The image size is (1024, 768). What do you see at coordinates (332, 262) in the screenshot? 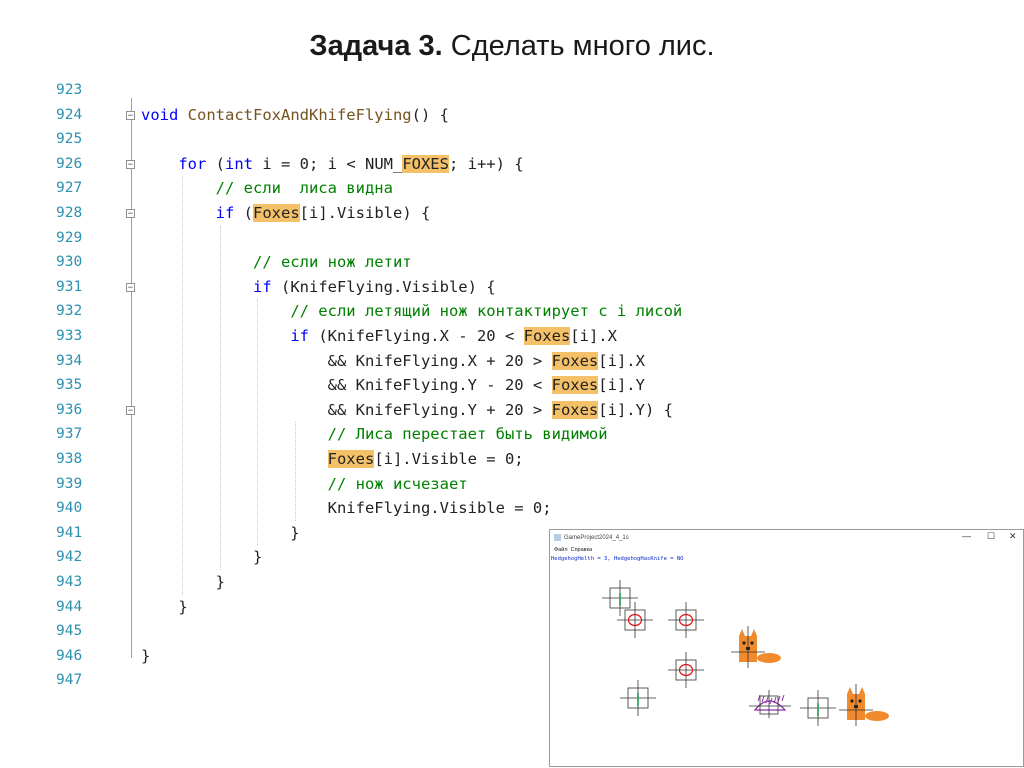
I see `code-comment: // если нож летит` at bounding box center [332, 262].